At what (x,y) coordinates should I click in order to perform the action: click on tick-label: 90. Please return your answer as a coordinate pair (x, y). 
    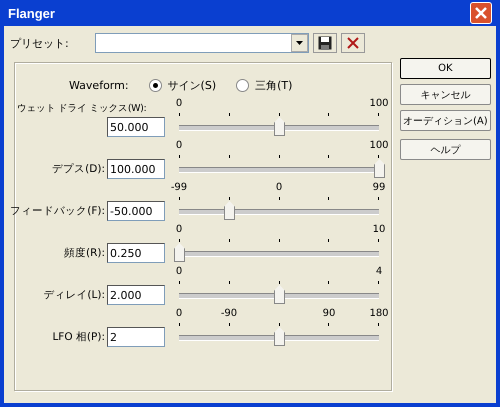
    Looking at the image, I should click on (329, 313).